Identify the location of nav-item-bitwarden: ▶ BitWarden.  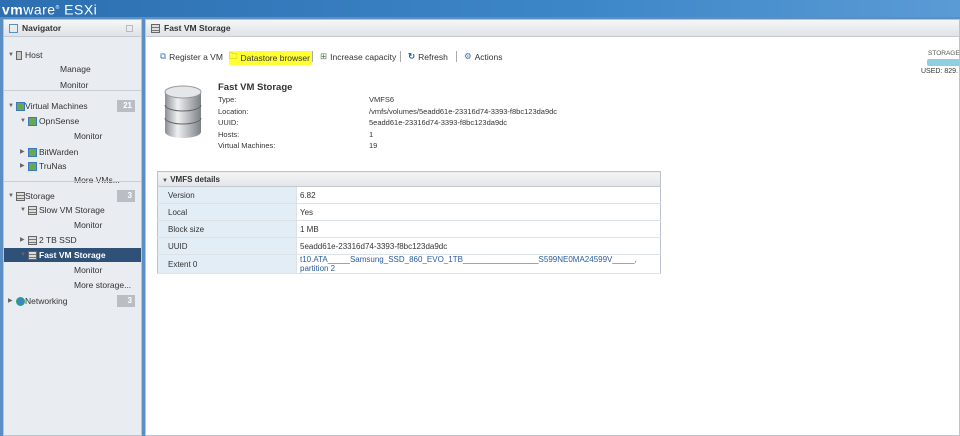
(72, 152).